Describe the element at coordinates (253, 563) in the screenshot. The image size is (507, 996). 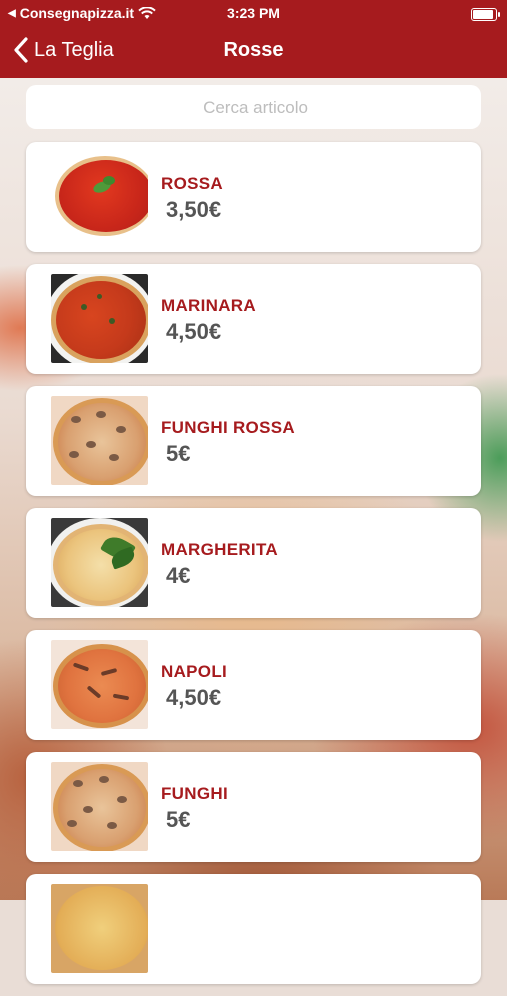
I see `list-item: MARGHERITA 4€` at that location.